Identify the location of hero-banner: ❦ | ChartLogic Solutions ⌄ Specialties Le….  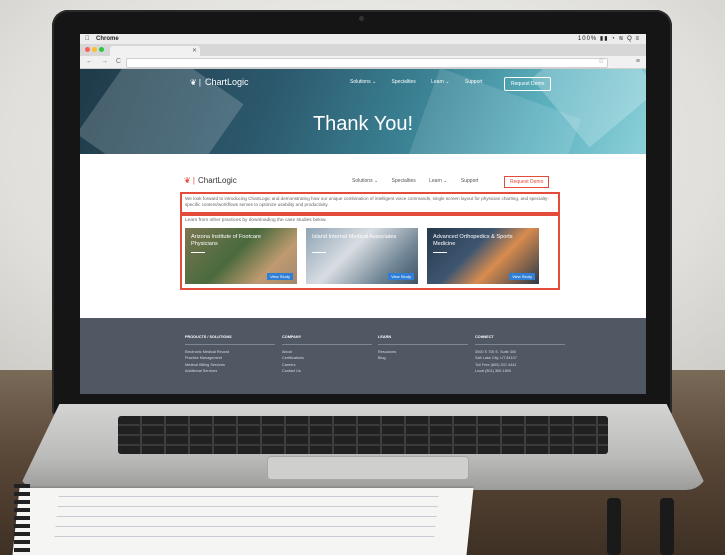
(363, 111).